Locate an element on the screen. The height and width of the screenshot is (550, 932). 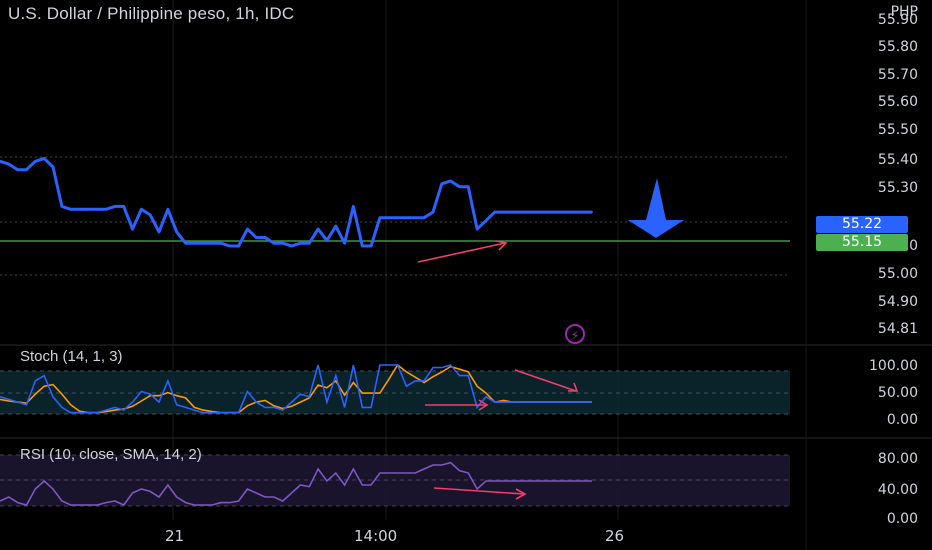
rsi-tick-0: 0.00 is located at coordinates (902, 519).